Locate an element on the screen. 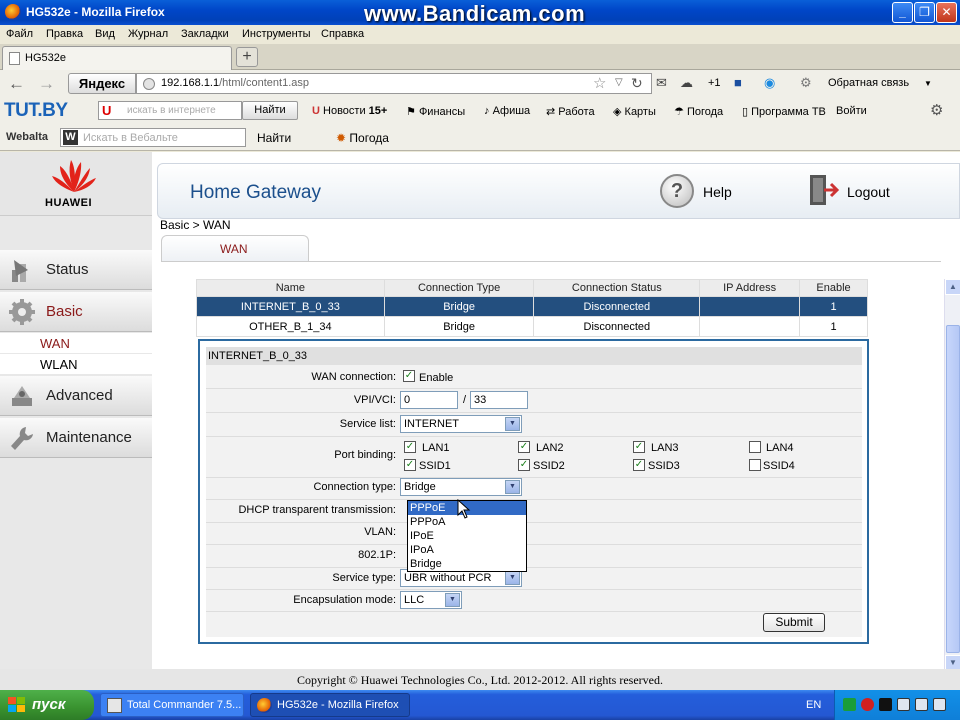 This screenshot has width=960, height=720. webalta-weather-link: ✹ Погода is located at coordinates (362, 138).